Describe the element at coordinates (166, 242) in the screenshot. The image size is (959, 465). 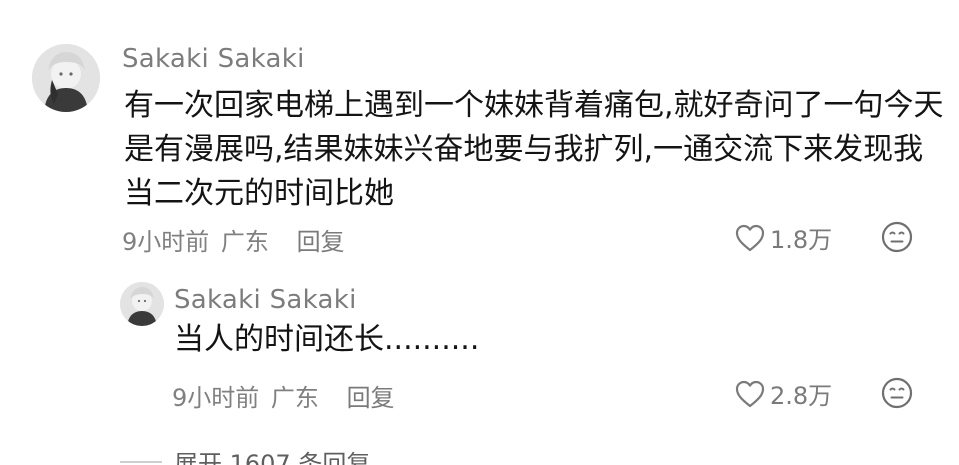
I see `comment-time: 9小时前` at that location.